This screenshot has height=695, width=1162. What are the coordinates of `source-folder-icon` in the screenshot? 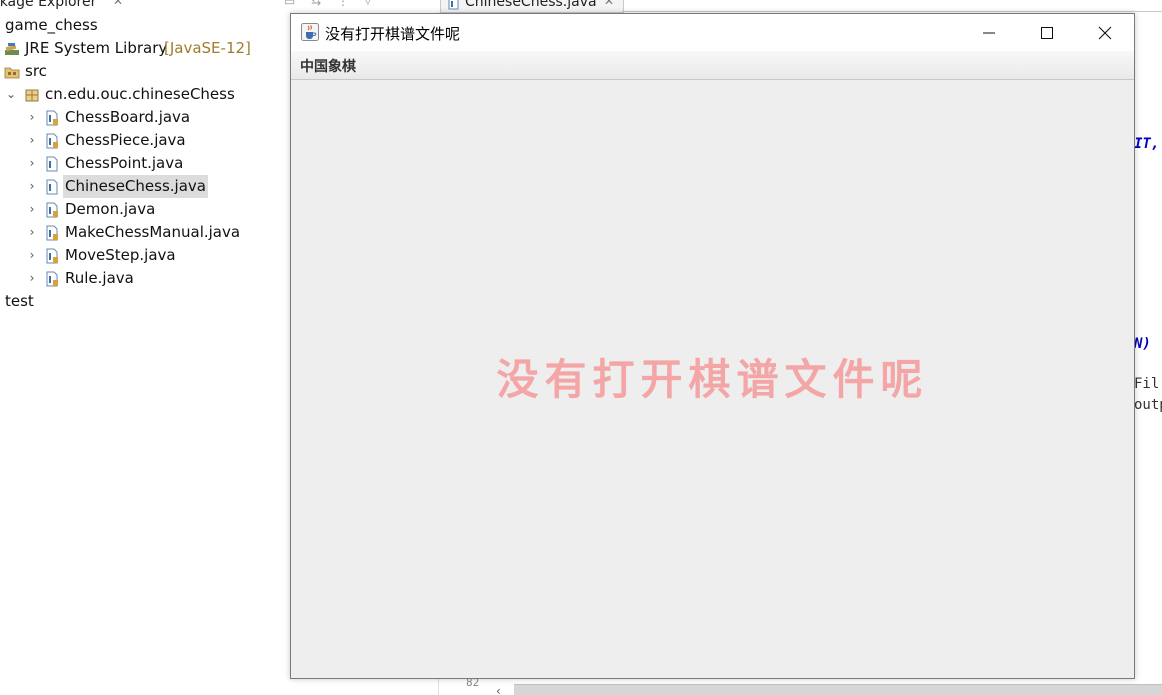 It's located at (12, 73).